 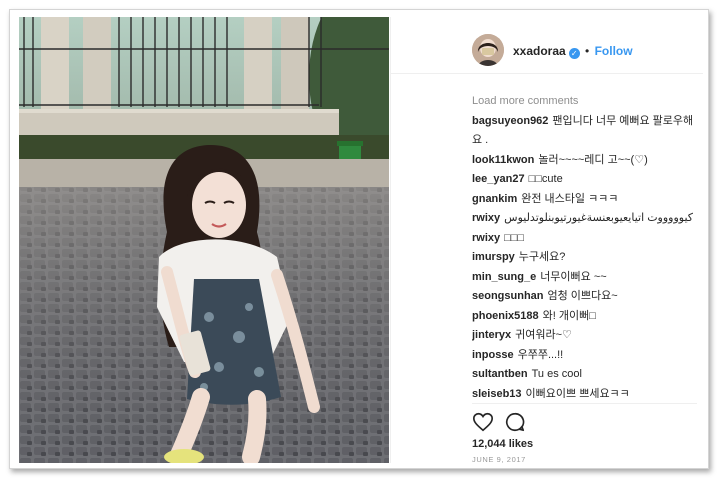 I want to click on heart-icon, so click(x=483, y=422).